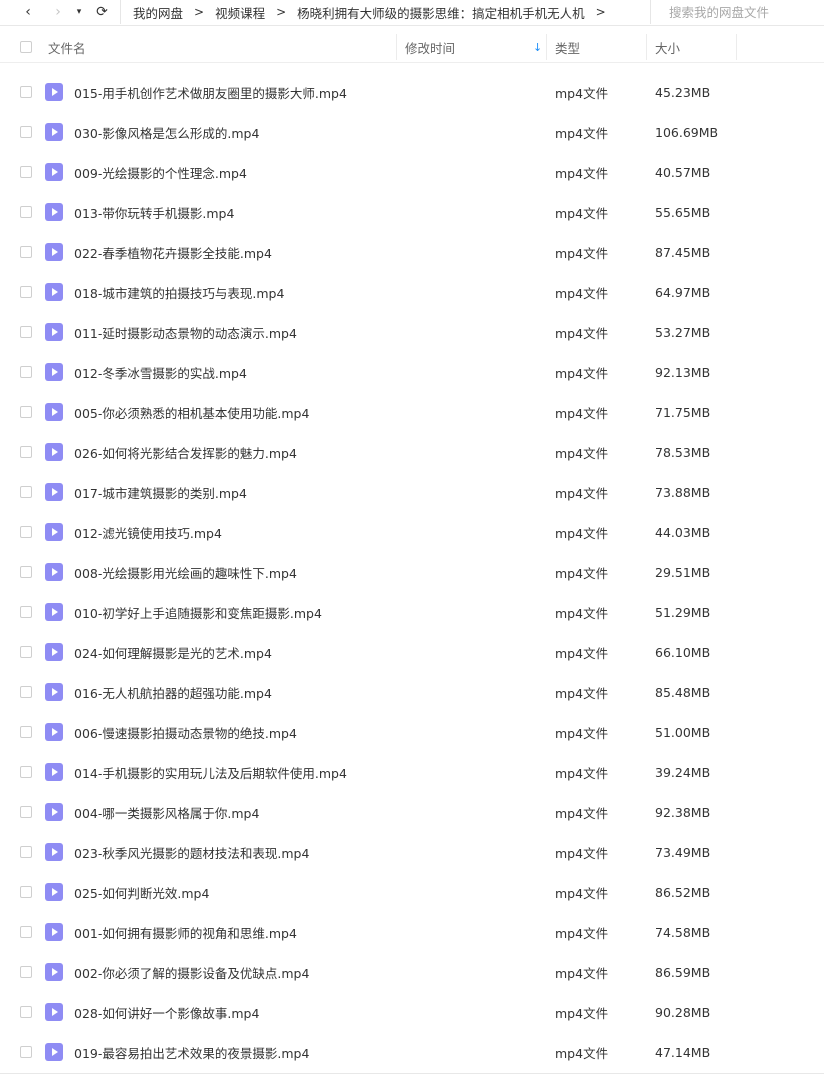 Image resolution: width=824 pixels, height=1090 pixels. What do you see at coordinates (412, 172) in the screenshot?
I see `file-row: 009-光绘摄影的个性理念.mp4 mp4文件 40.57MB` at bounding box center [412, 172].